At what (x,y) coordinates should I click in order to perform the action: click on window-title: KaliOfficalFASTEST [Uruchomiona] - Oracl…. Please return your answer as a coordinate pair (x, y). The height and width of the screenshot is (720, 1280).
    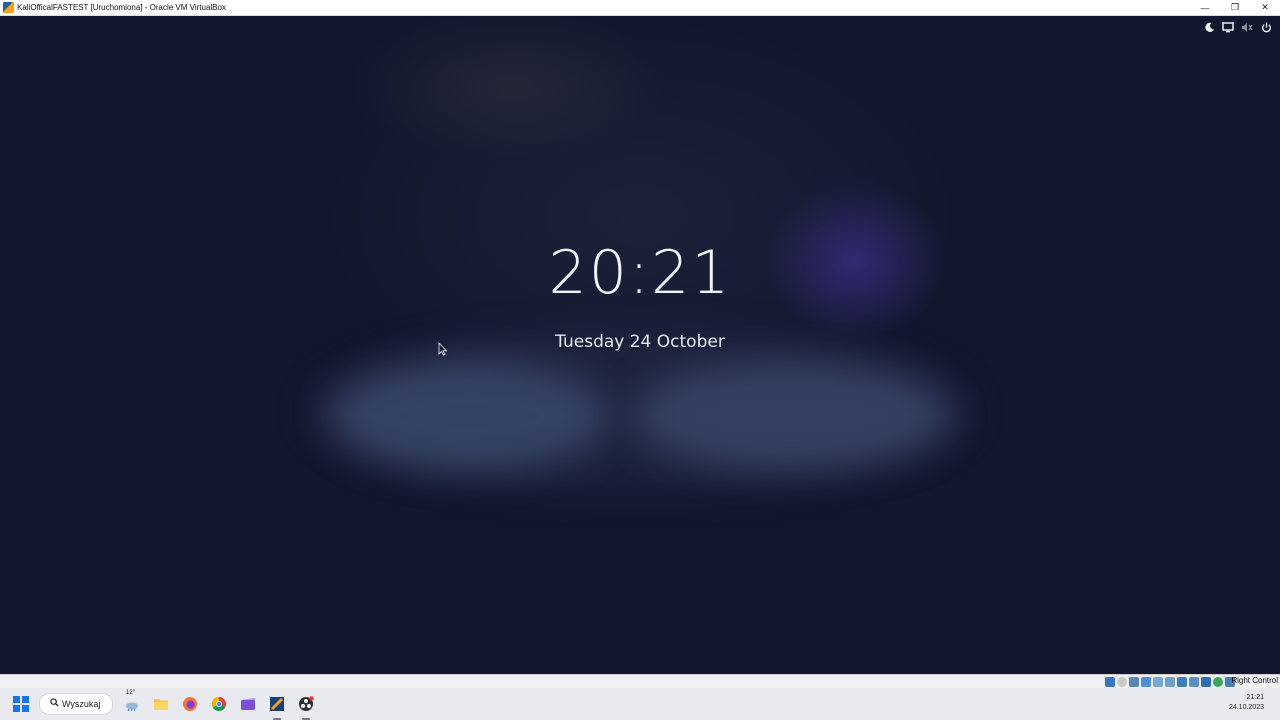
    Looking at the image, I should click on (121, 7).